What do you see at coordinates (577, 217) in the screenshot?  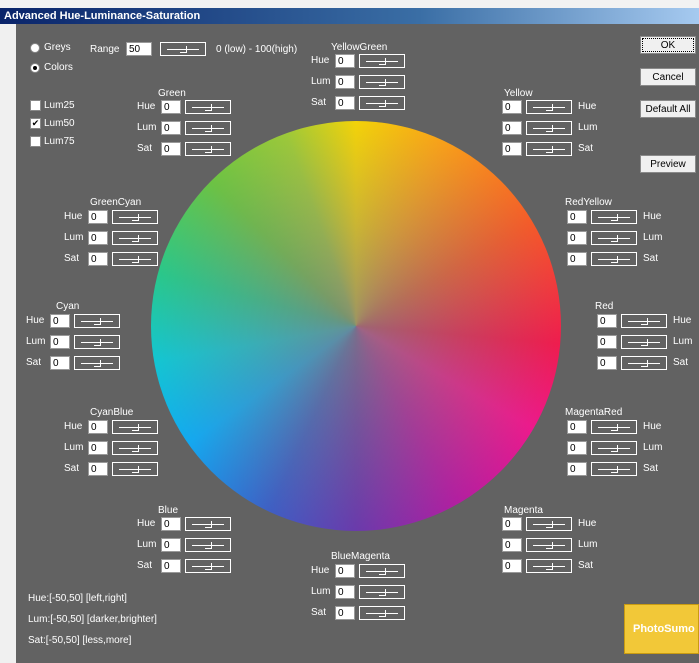 I see `redyellow-hue-input: 0` at bounding box center [577, 217].